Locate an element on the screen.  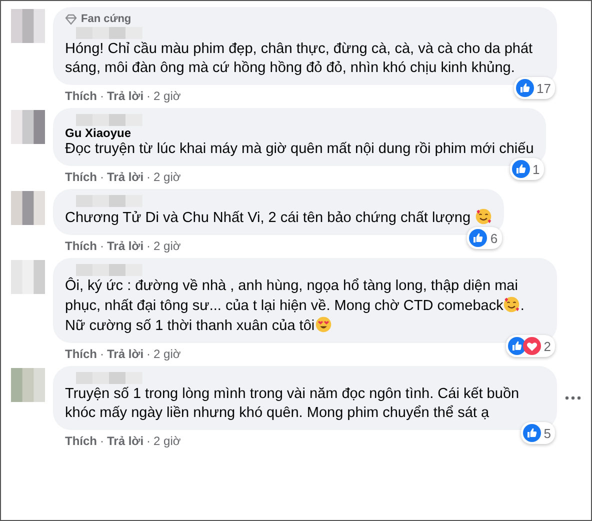
comment-text: Truyện số 1 trong lòng mình trong vài năm đọc ngôn tình. Cái kết buồn khóc mấy ngày liền nhưng khó quên. Mong phim chuyển thể sát ạ is located at coordinates (292, 404).